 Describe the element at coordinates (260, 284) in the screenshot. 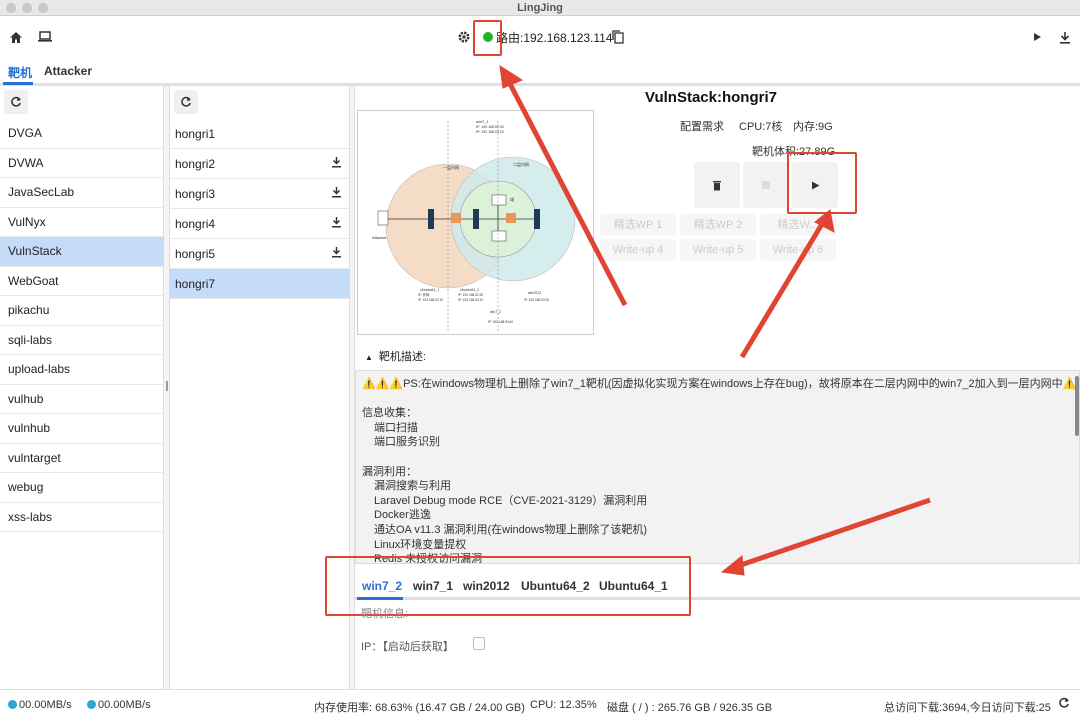

I see `target-item: hongri7` at that location.